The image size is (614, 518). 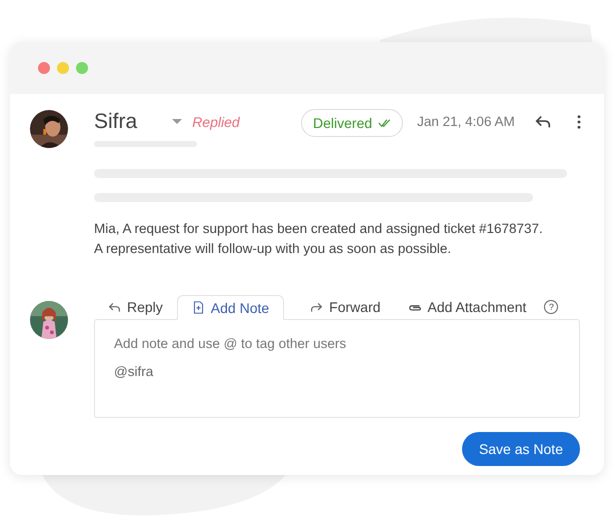 What do you see at coordinates (521, 449) in the screenshot?
I see `save-as-note-button: Save as Note` at bounding box center [521, 449].